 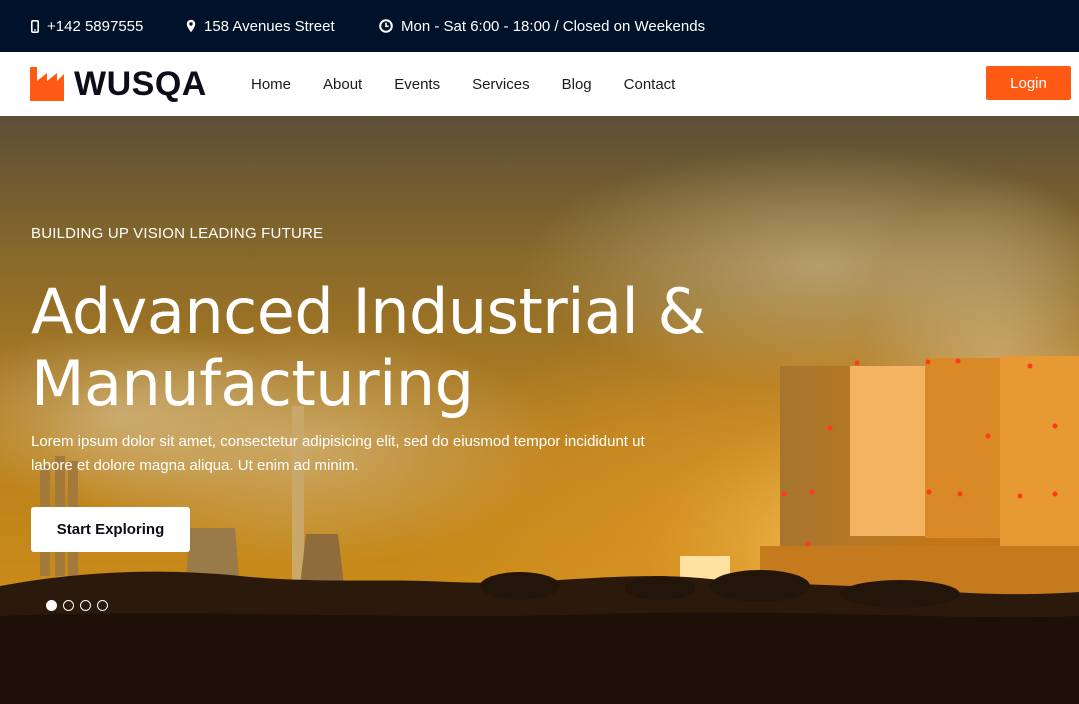 What do you see at coordinates (650, 84) in the screenshot?
I see `nav-contact: Contact` at bounding box center [650, 84].